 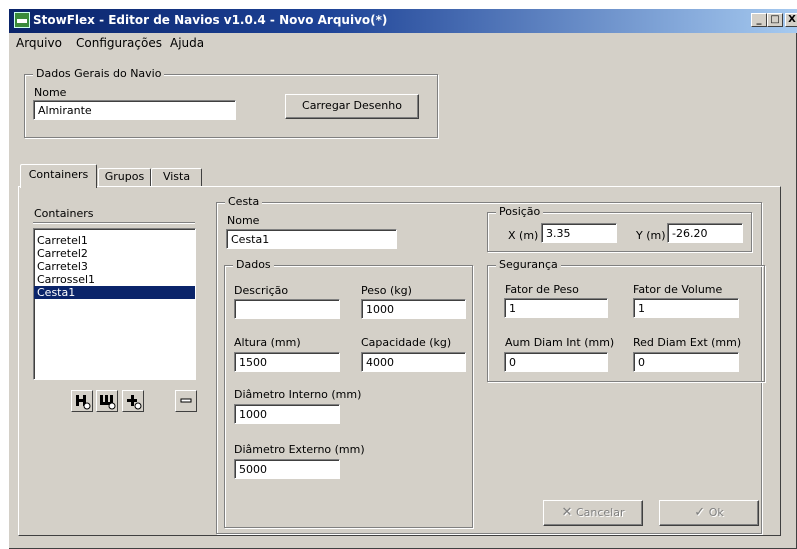 What do you see at coordinates (119, 43) in the screenshot?
I see `menu-configuracoes: Configurações` at bounding box center [119, 43].